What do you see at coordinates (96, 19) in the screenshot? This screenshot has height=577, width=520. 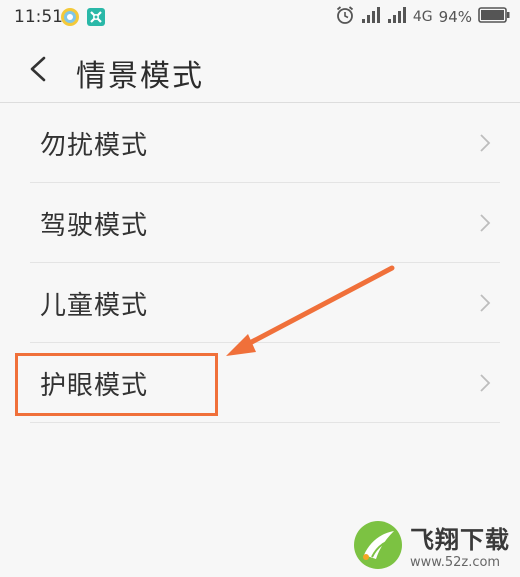 I see `app-icon` at bounding box center [96, 19].